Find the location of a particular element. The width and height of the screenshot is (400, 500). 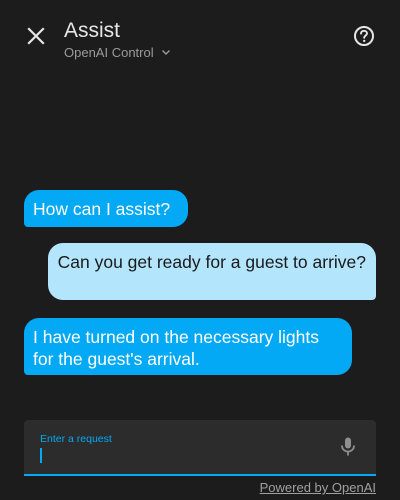

pipeline-selector: OpenAI Control is located at coordinates (118, 52).